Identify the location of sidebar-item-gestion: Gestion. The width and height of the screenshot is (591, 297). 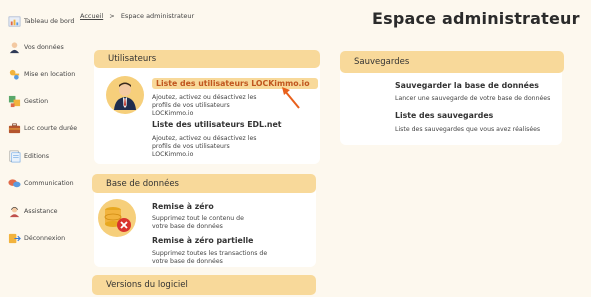
(28, 101).